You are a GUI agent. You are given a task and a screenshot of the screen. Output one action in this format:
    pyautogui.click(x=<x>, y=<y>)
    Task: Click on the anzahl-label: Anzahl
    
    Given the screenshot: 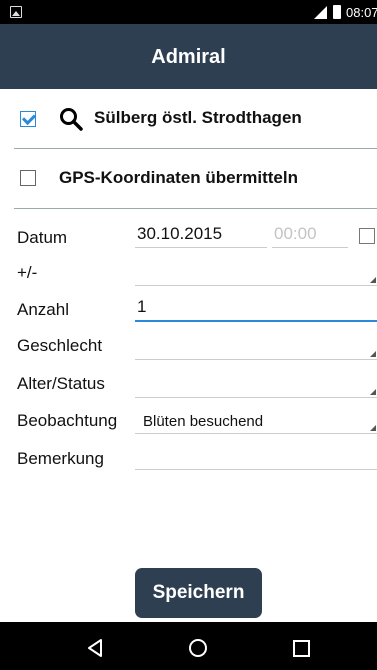 What is the action you would take?
    pyautogui.click(x=43, y=309)
    